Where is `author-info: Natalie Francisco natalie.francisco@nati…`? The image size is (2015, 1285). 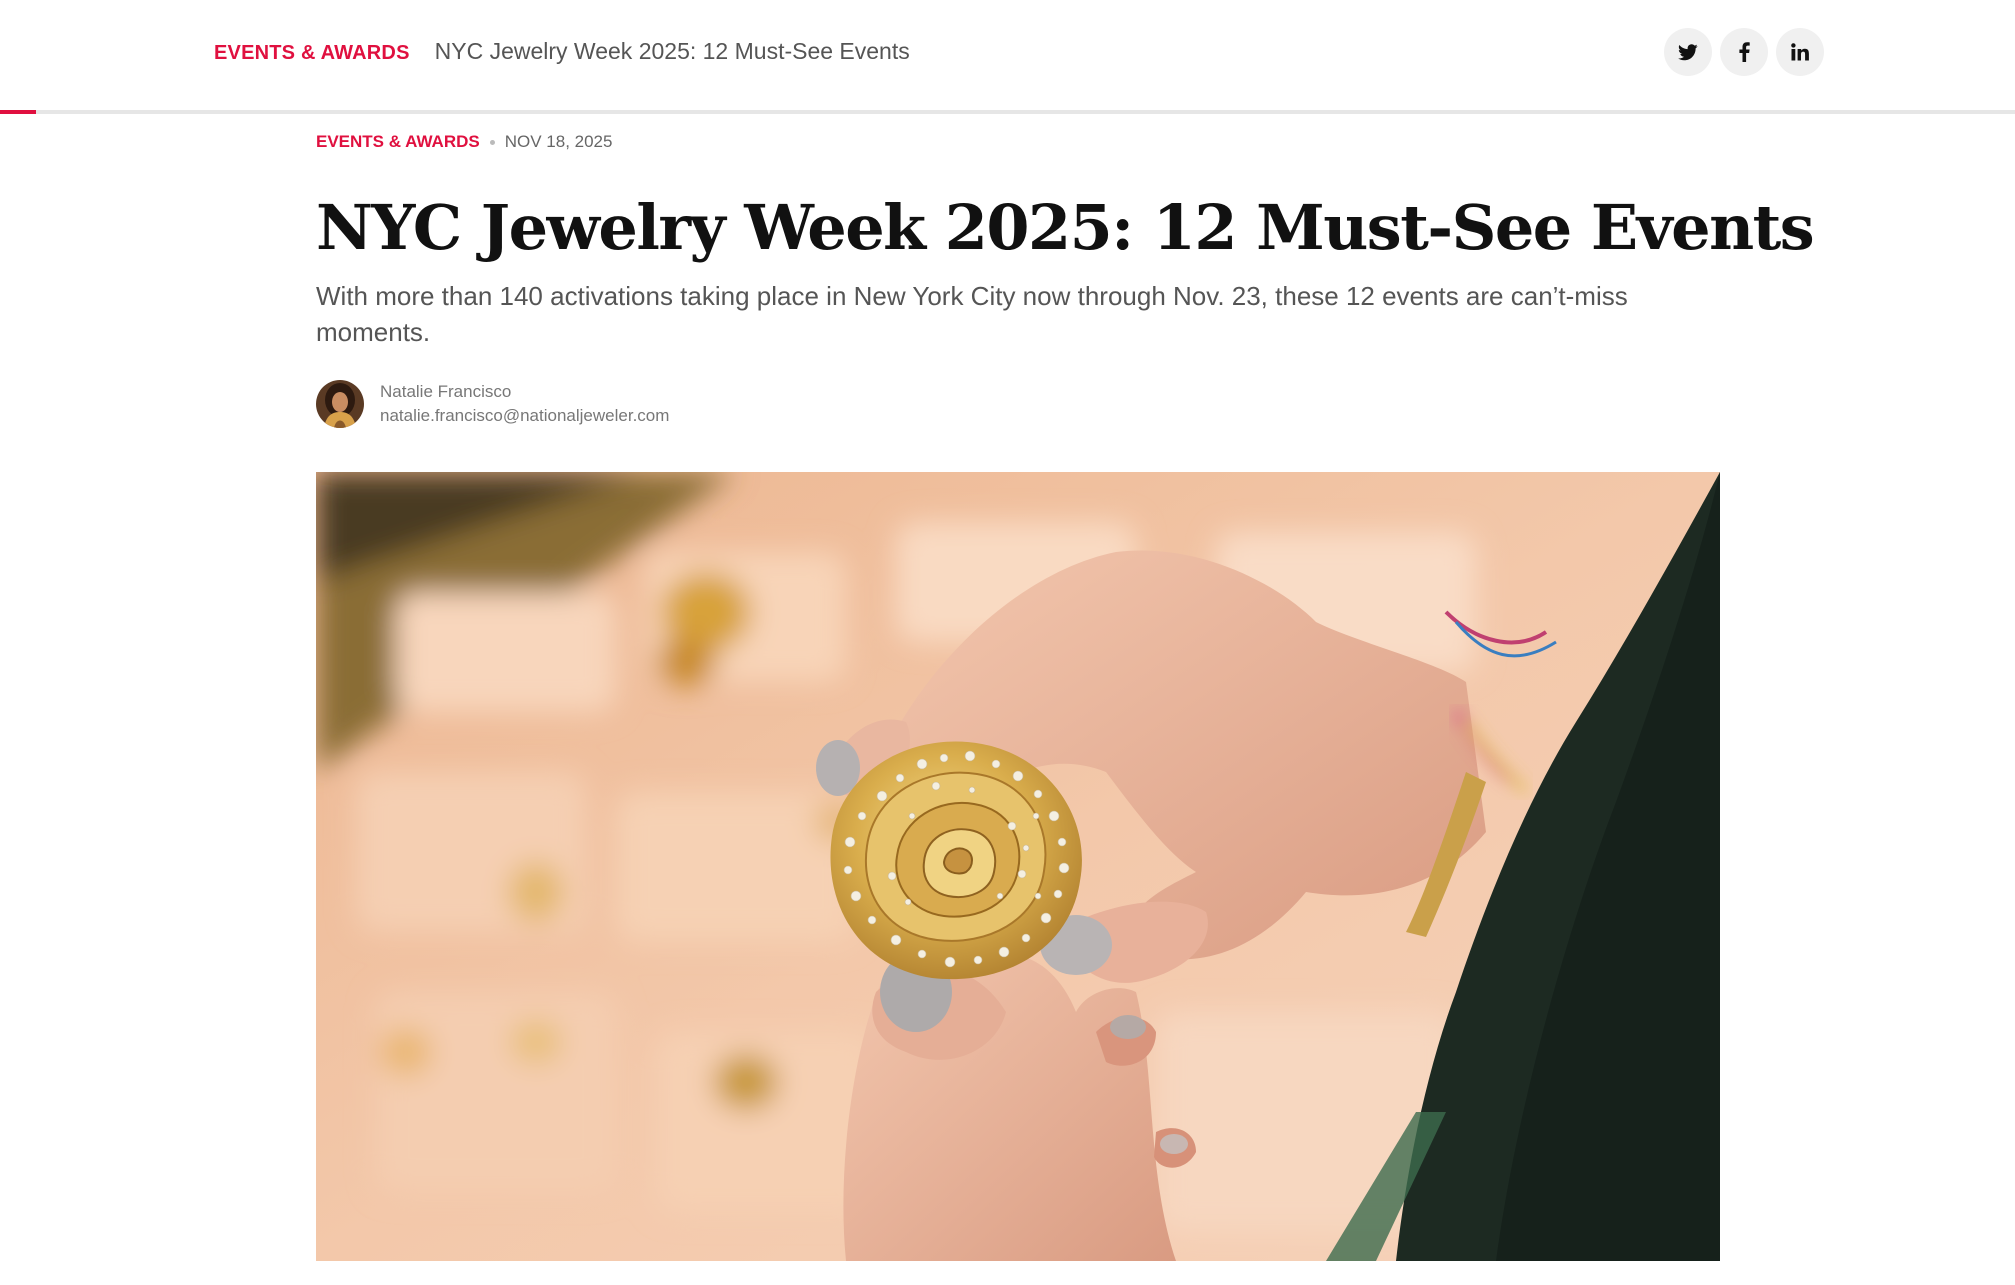
author-info: Natalie Francisco natalie.francisco@nati… is located at coordinates (524, 404).